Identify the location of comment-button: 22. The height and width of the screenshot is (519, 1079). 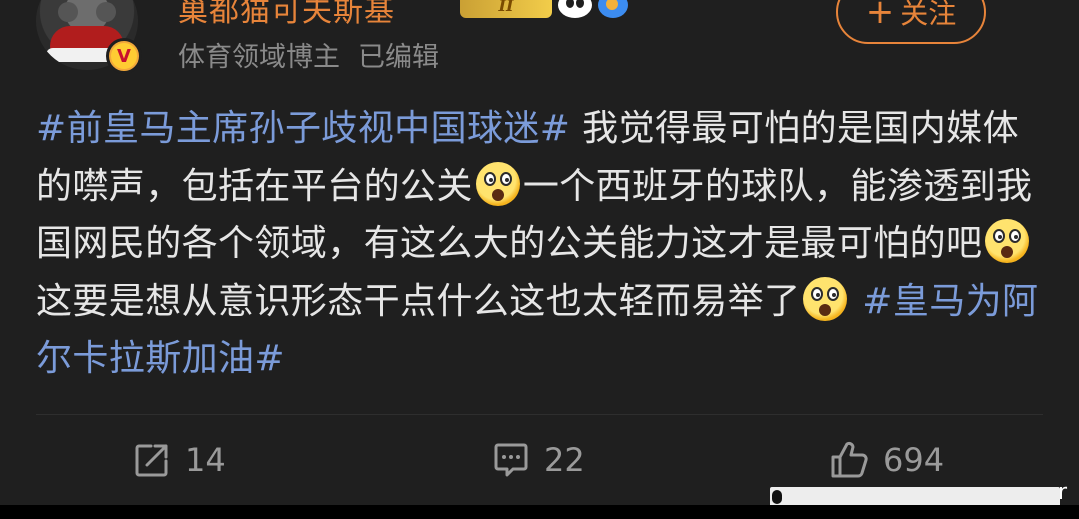
(538, 460).